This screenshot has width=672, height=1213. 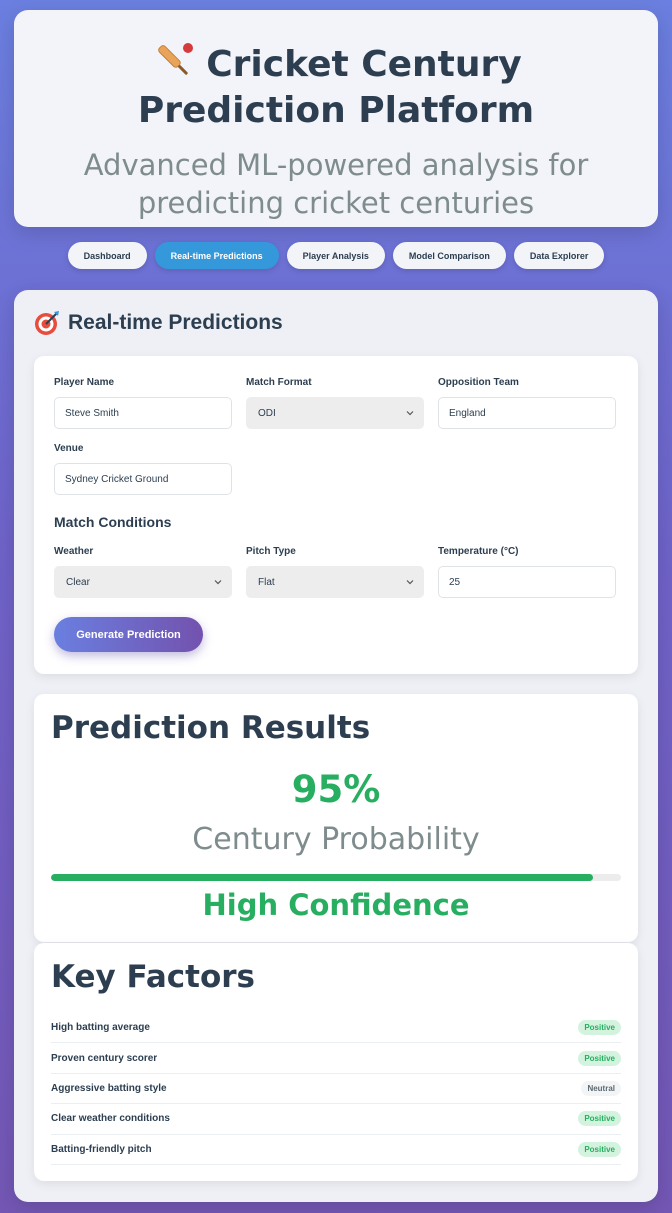 I want to click on temperature-input: 25, so click(x=527, y=582).